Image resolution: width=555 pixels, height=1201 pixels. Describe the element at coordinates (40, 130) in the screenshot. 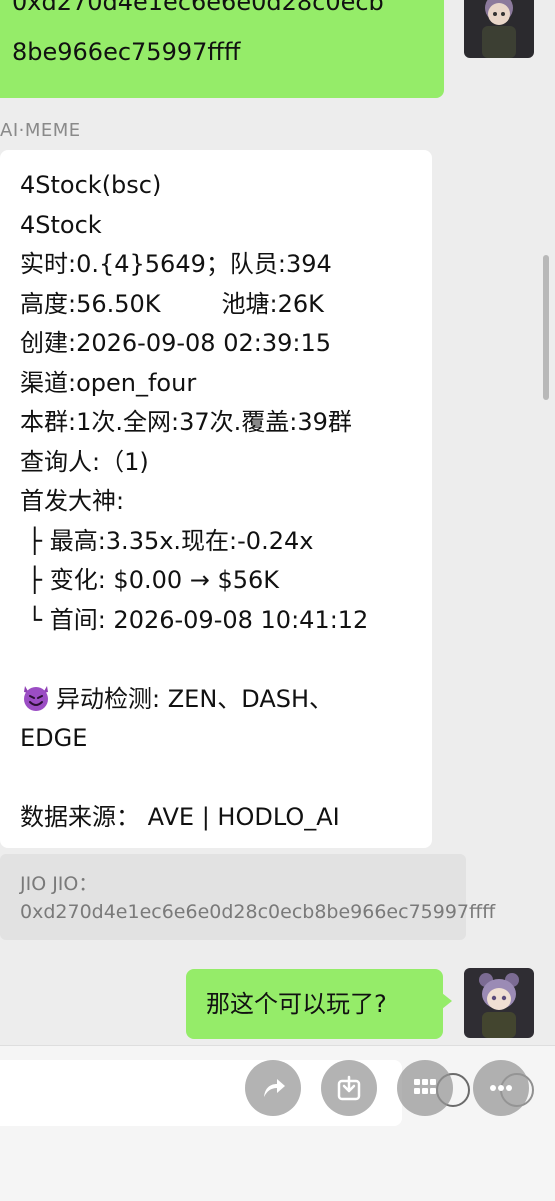

I see `sender-name: AI·MEME` at that location.